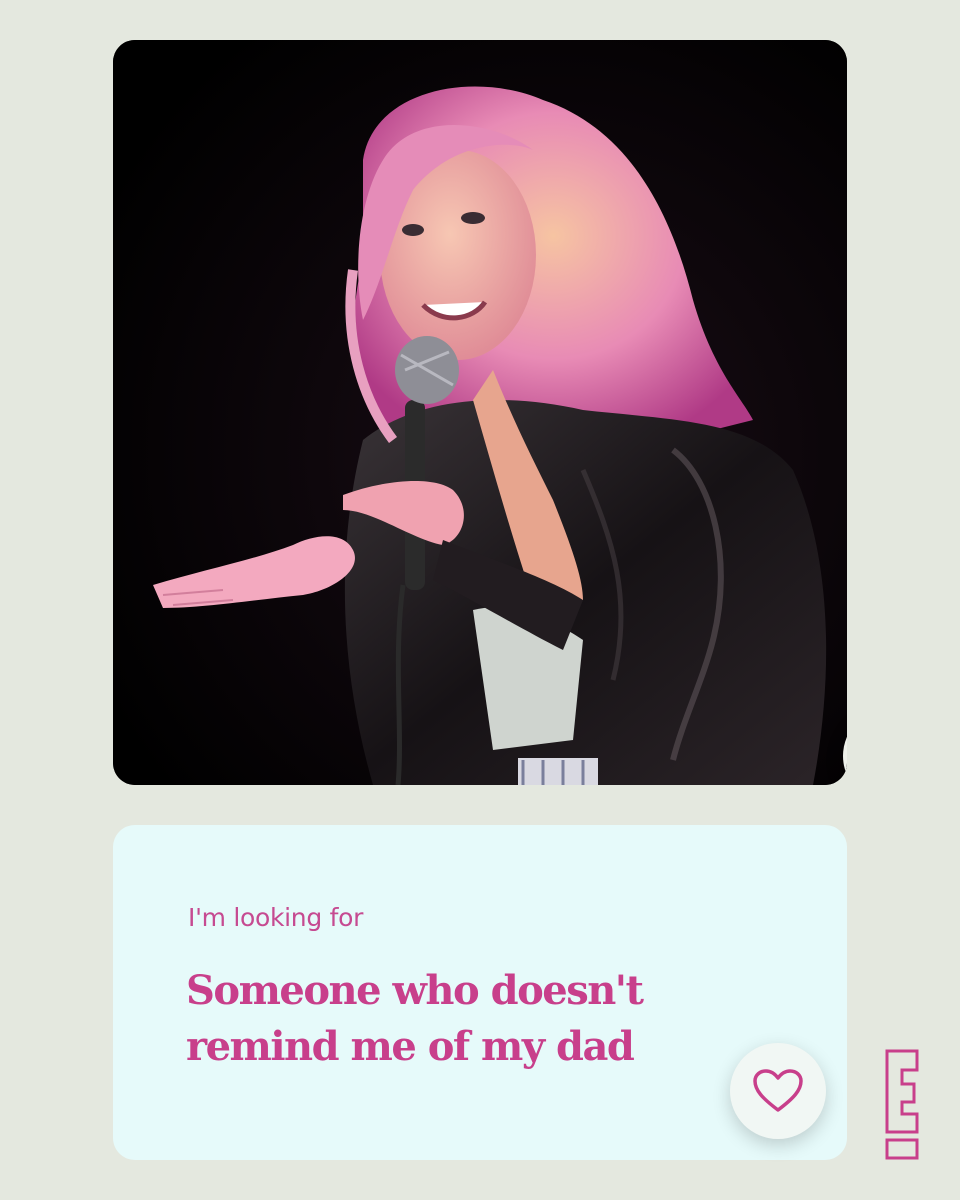 The width and height of the screenshot is (960, 1200). I want to click on e-logo, so click(902, 1106).